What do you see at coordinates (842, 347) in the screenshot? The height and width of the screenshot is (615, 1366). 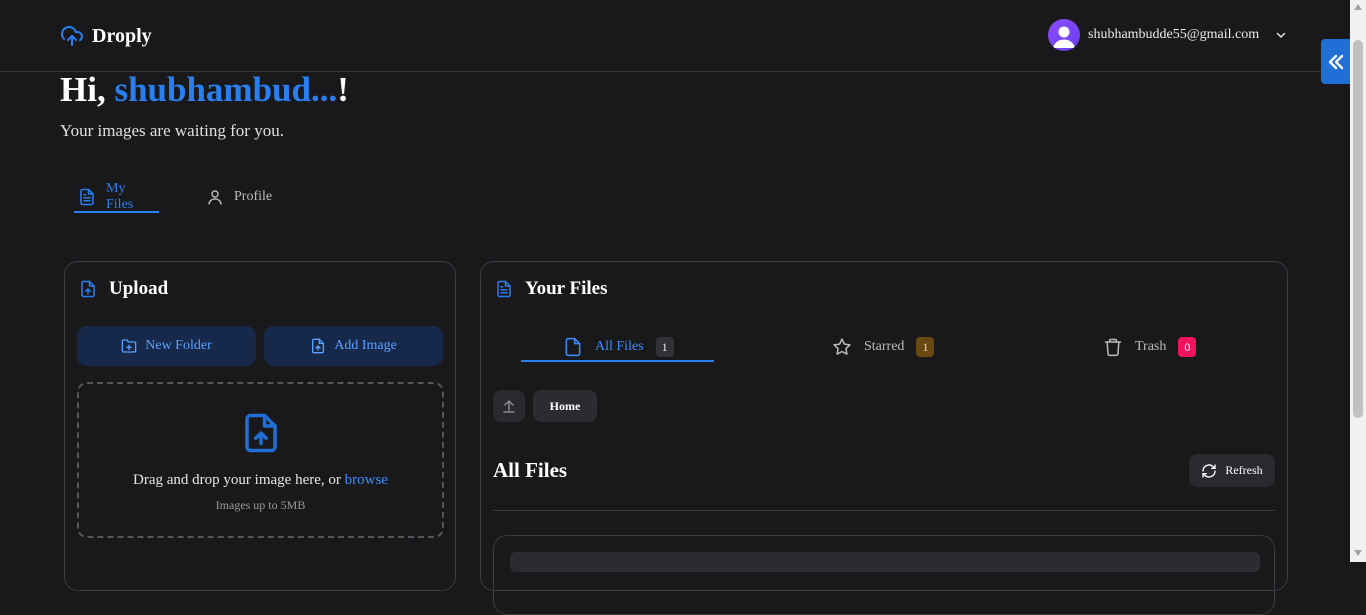 I see `star-icon` at bounding box center [842, 347].